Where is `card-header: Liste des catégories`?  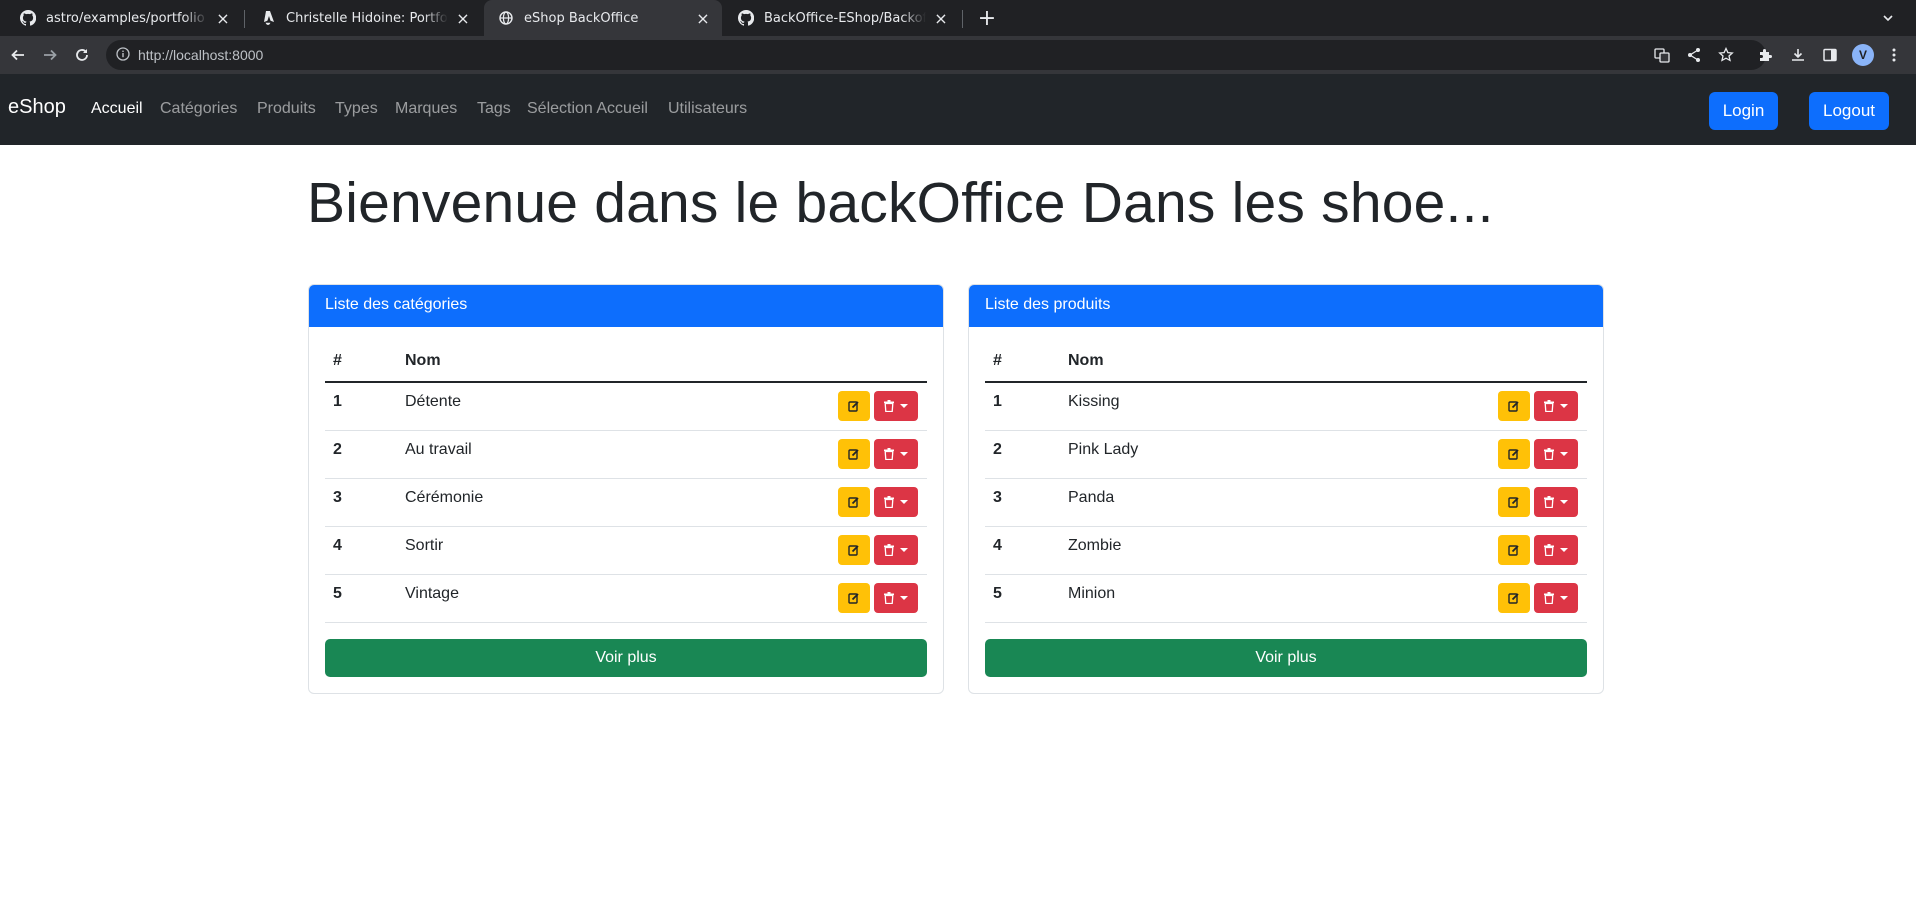 card-header: Liste des catégories is located at coordinates (626, 306).